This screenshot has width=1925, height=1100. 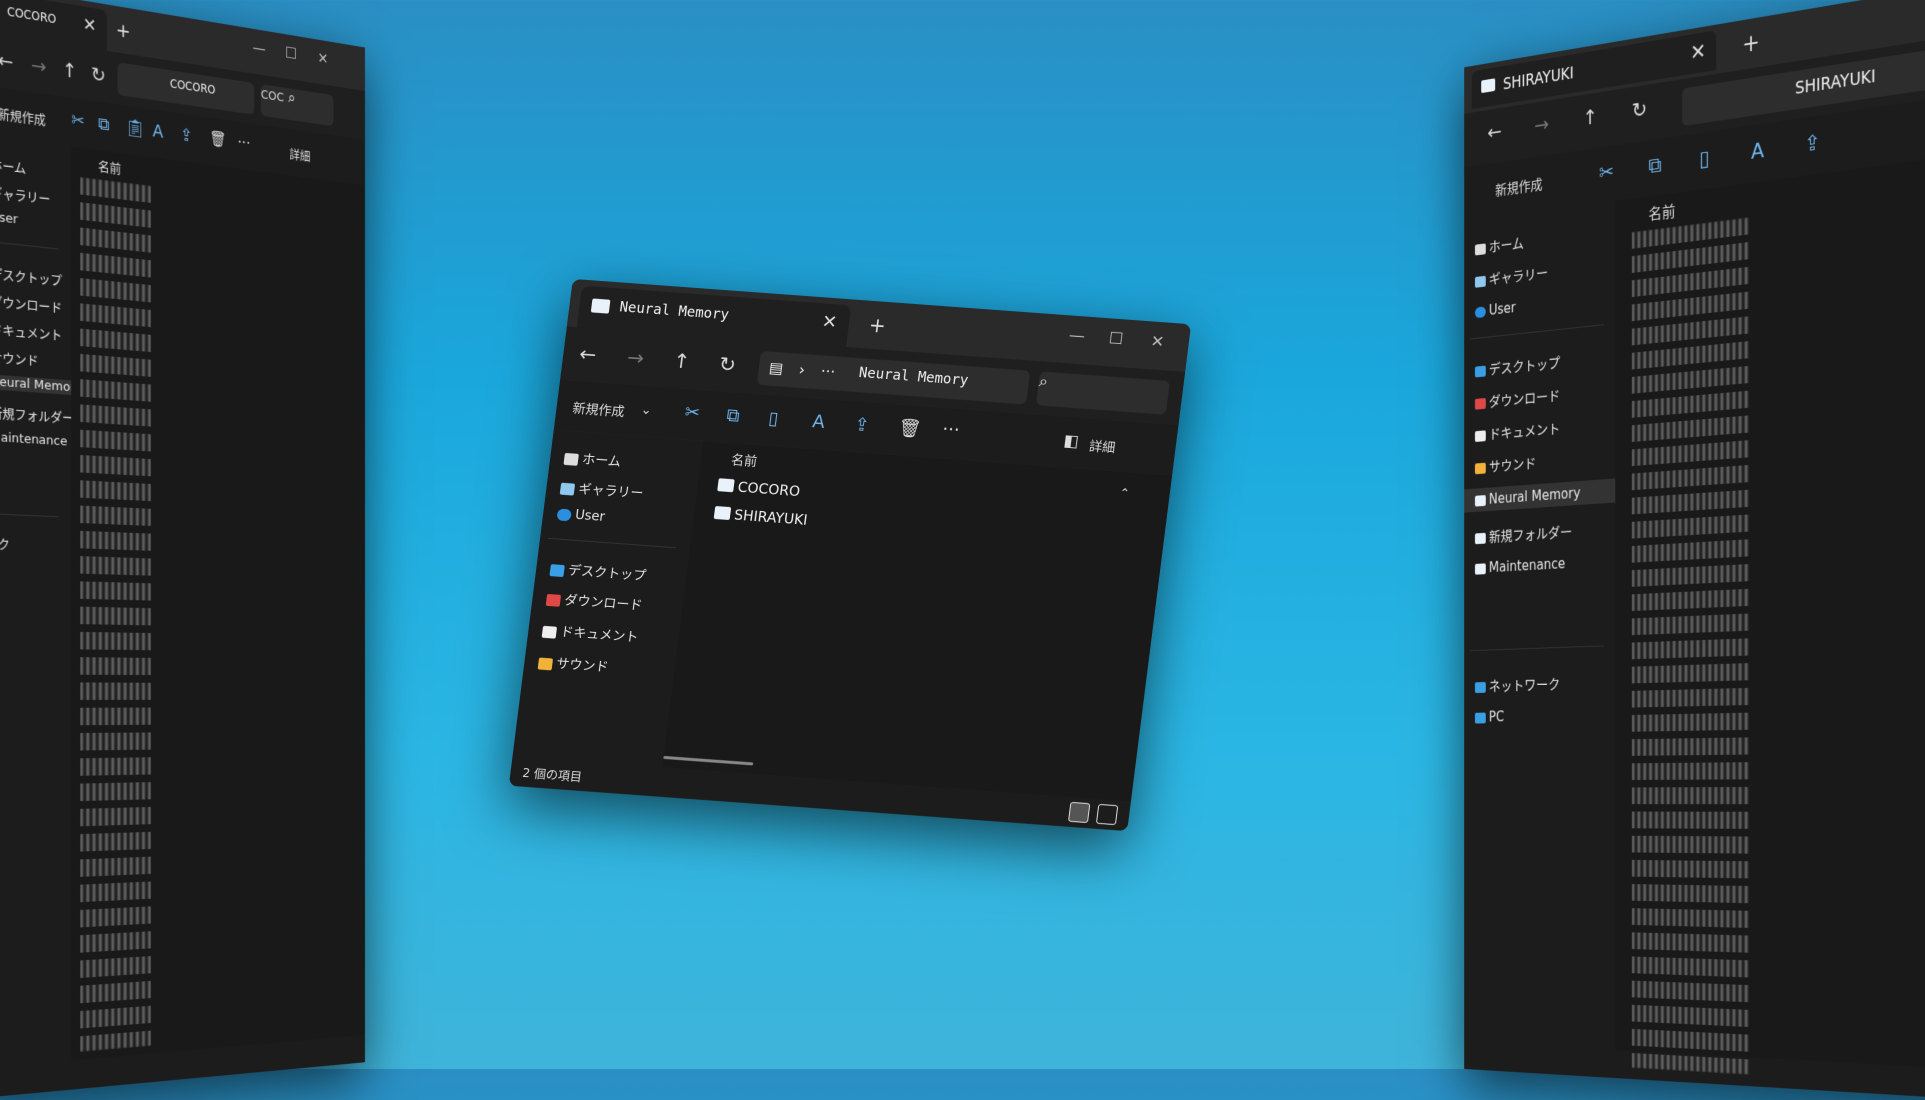 I want to click on drive-icon: ▤, so click(x=776, y=368).